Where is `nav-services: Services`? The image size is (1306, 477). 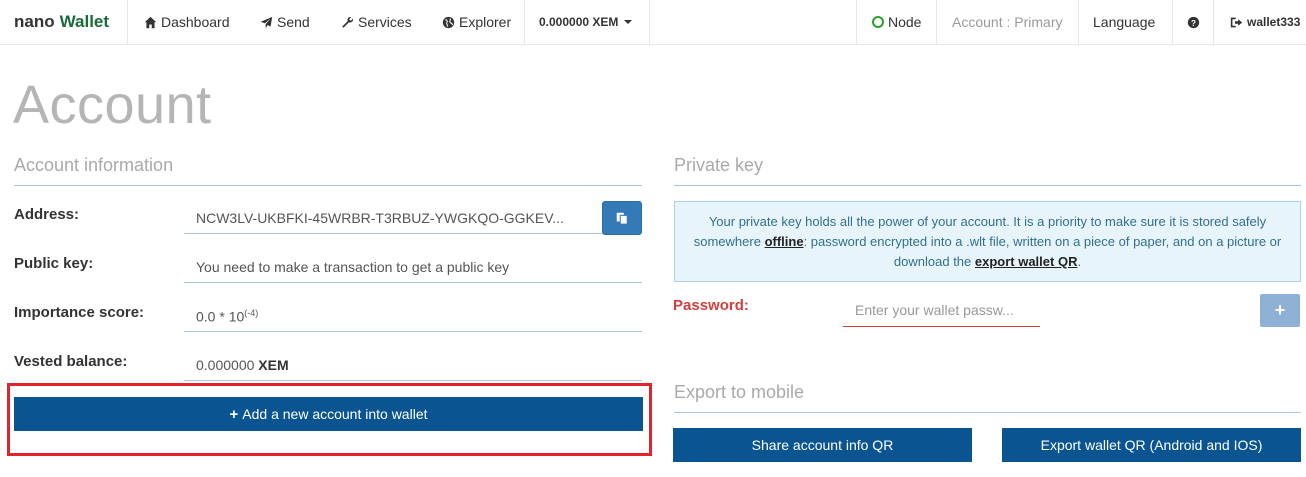
nav-services: Services is located at coordinates (376, 22).